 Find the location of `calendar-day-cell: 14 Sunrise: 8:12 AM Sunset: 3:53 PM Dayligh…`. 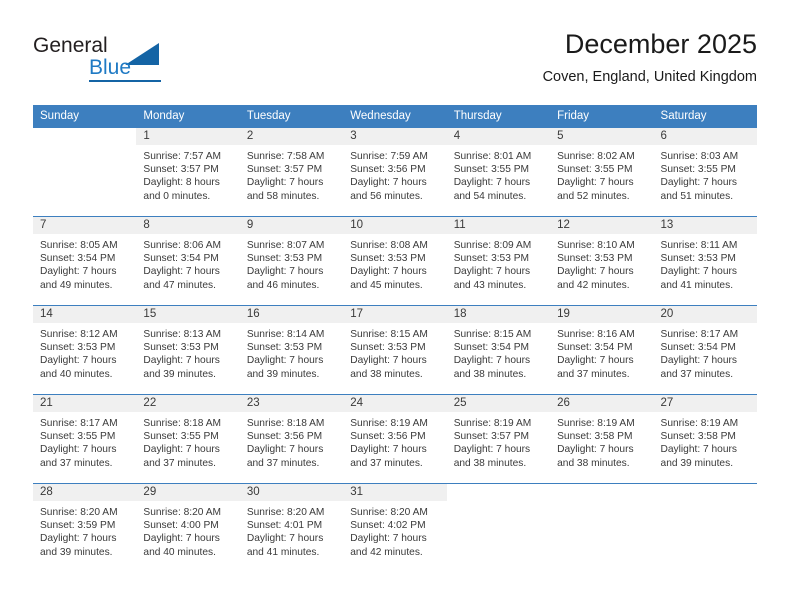

calendar-day-cell: 14 Sunrise: 8:12 AM Sunset: 3:53 PM Dayligh… is located at coordinates (85, 350).